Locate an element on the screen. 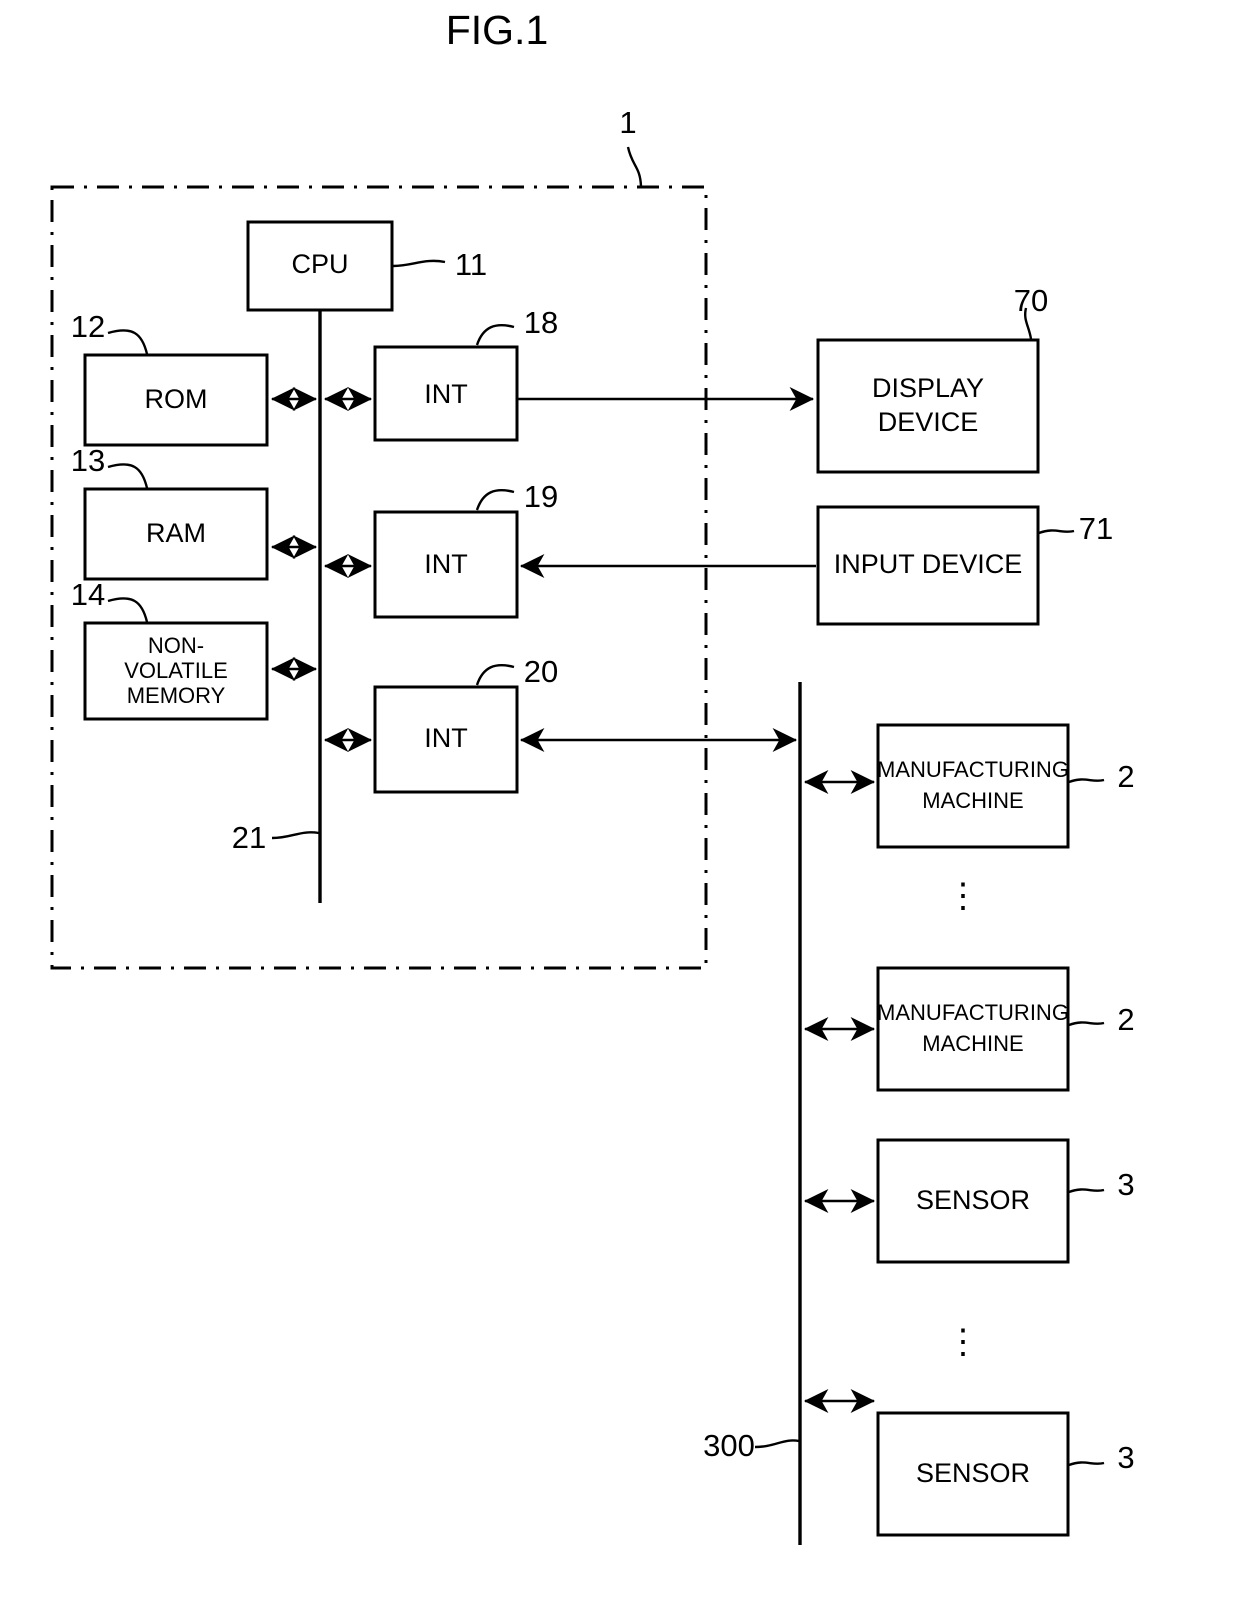 Image resolution: width=1240 pixels, height=1619 pixels. machine2-label-line1: MANUFACTURING is located at coordinates (973, 1012).